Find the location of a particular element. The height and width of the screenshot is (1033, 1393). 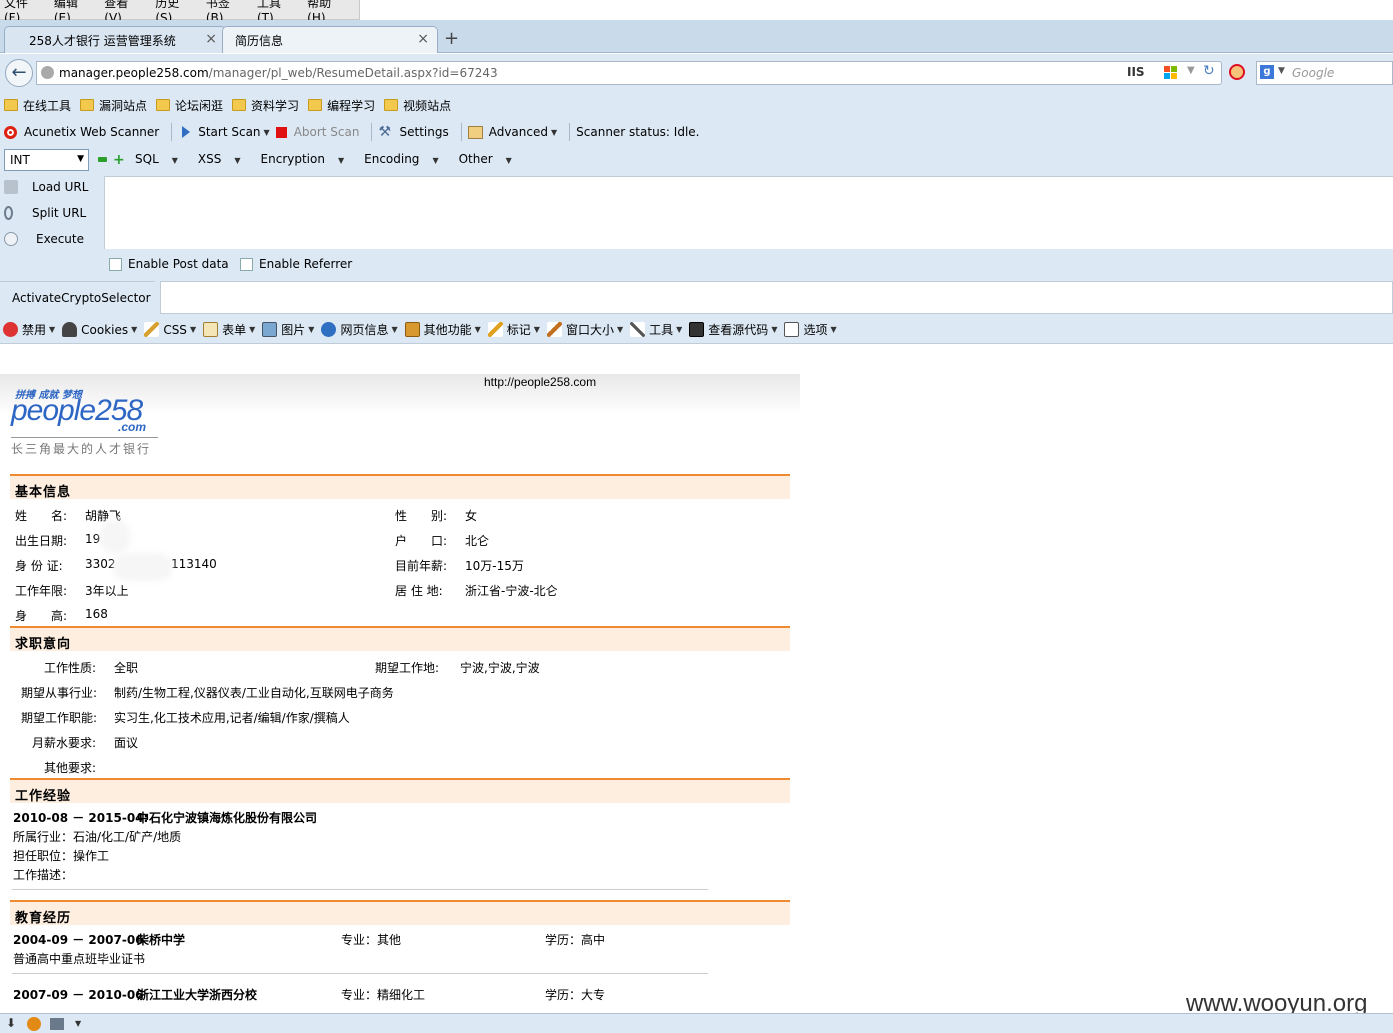

devbar-disable: 禁用 ▼ is located at coordinates (29, 329).